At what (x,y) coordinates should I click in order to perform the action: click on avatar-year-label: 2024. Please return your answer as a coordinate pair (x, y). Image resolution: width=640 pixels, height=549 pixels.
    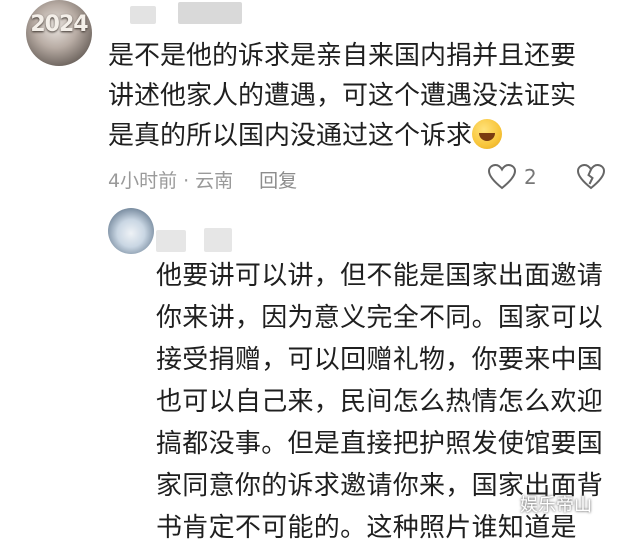
    Looking at the image, I should click on (59, 24).